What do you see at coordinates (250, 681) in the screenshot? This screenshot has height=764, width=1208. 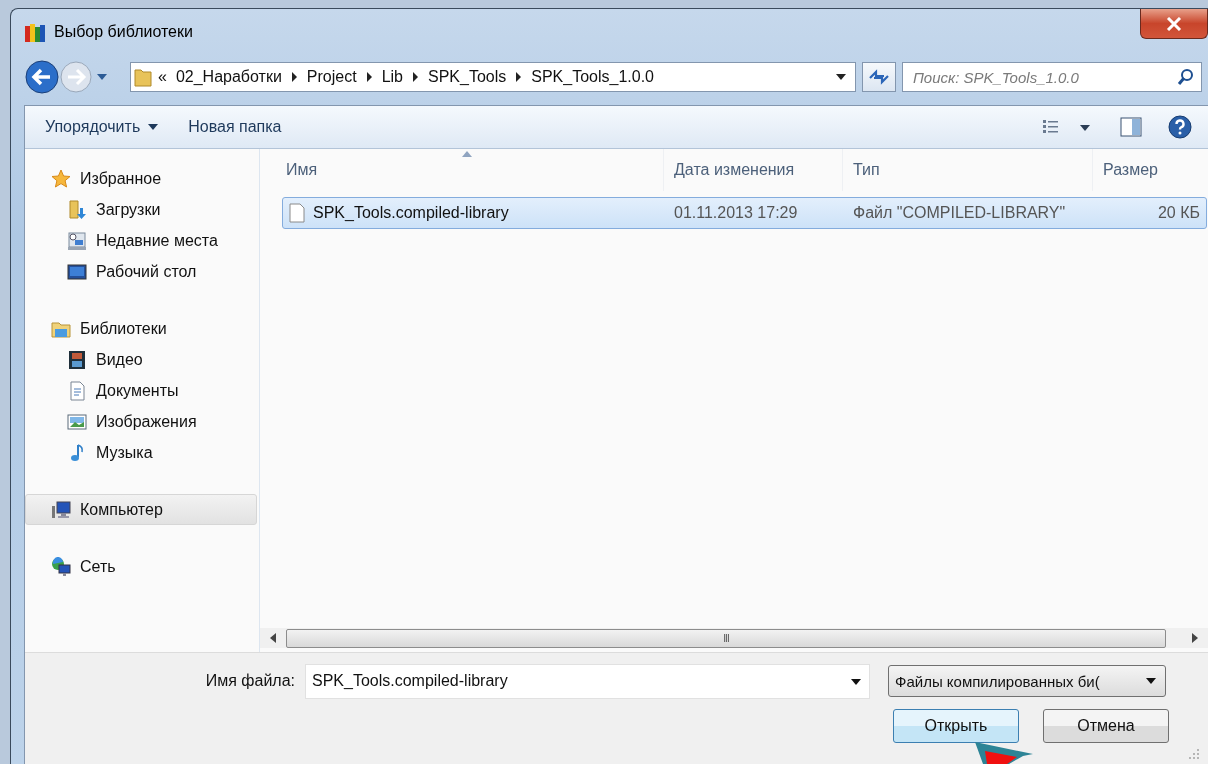 I see `file-name-label: Имя файла:` at bounding box center [250, 681].